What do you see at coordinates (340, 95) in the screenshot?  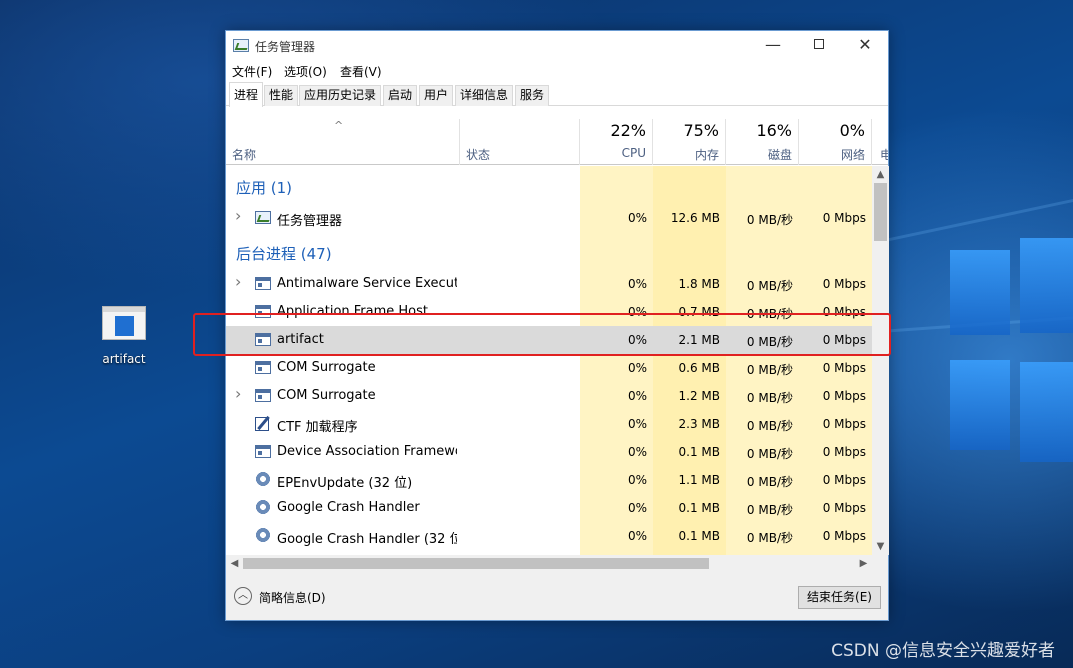 I see `tab-app-history: 应用历史记录` at bounding box center [340, 95].